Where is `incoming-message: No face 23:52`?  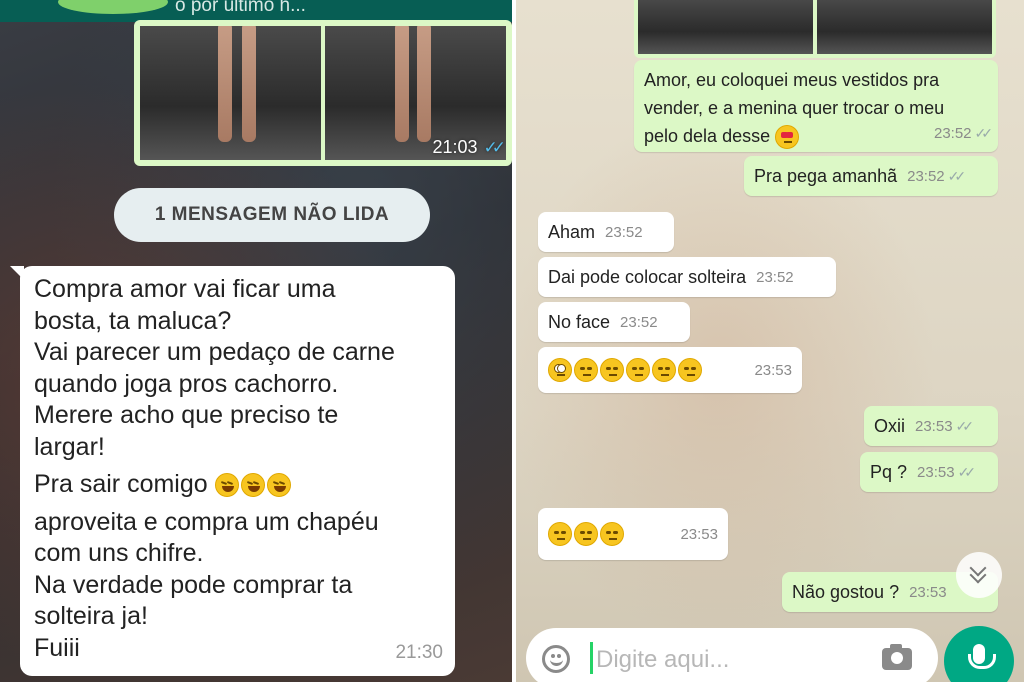
incoming-message: No face 23:52 is located at coordinates (614, 322).